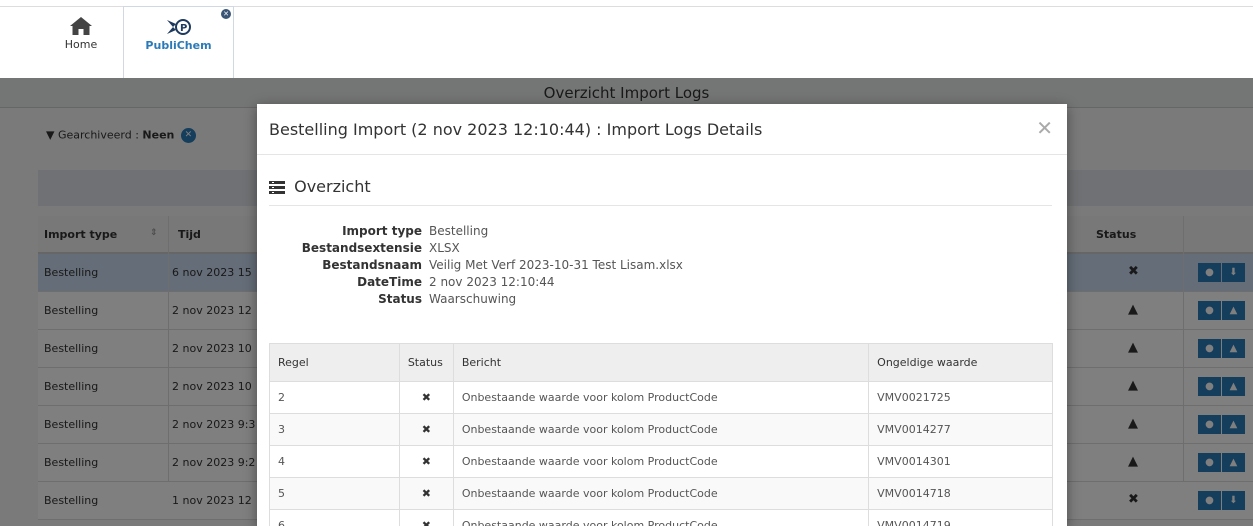 Image resolution: width=1253 pixels, height=526 pixels. I want to click on svg-text: P, so click(183, 28).